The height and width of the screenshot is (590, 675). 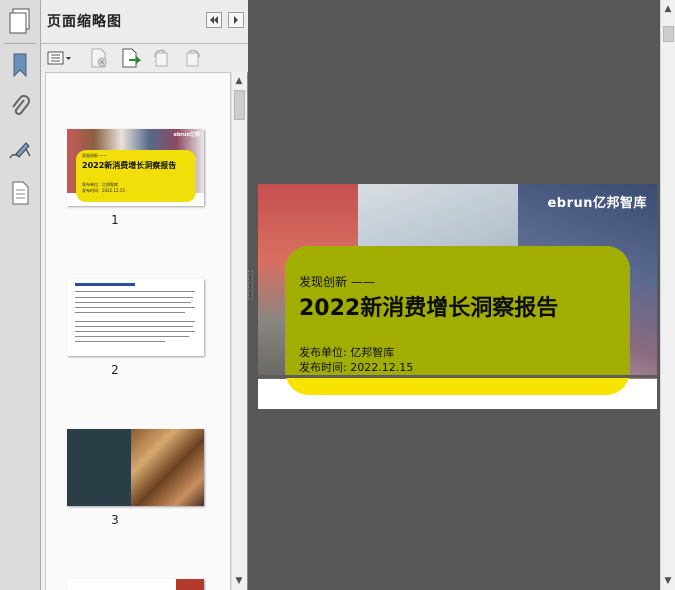 I want to click on doc-scrollbar-thumb, so click(x=668, y=34).